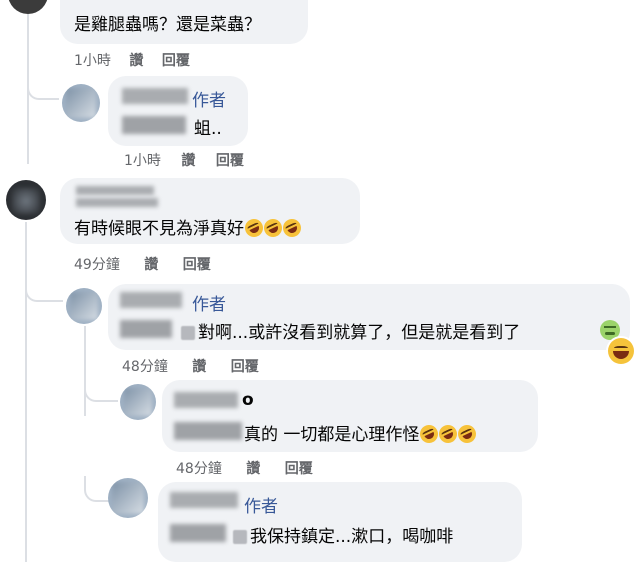 This screenshot has height=562, width=639. Describe the element at coordinates (97, 265) in the screenshot. I see `comment-time: 49分鐘` at that location.